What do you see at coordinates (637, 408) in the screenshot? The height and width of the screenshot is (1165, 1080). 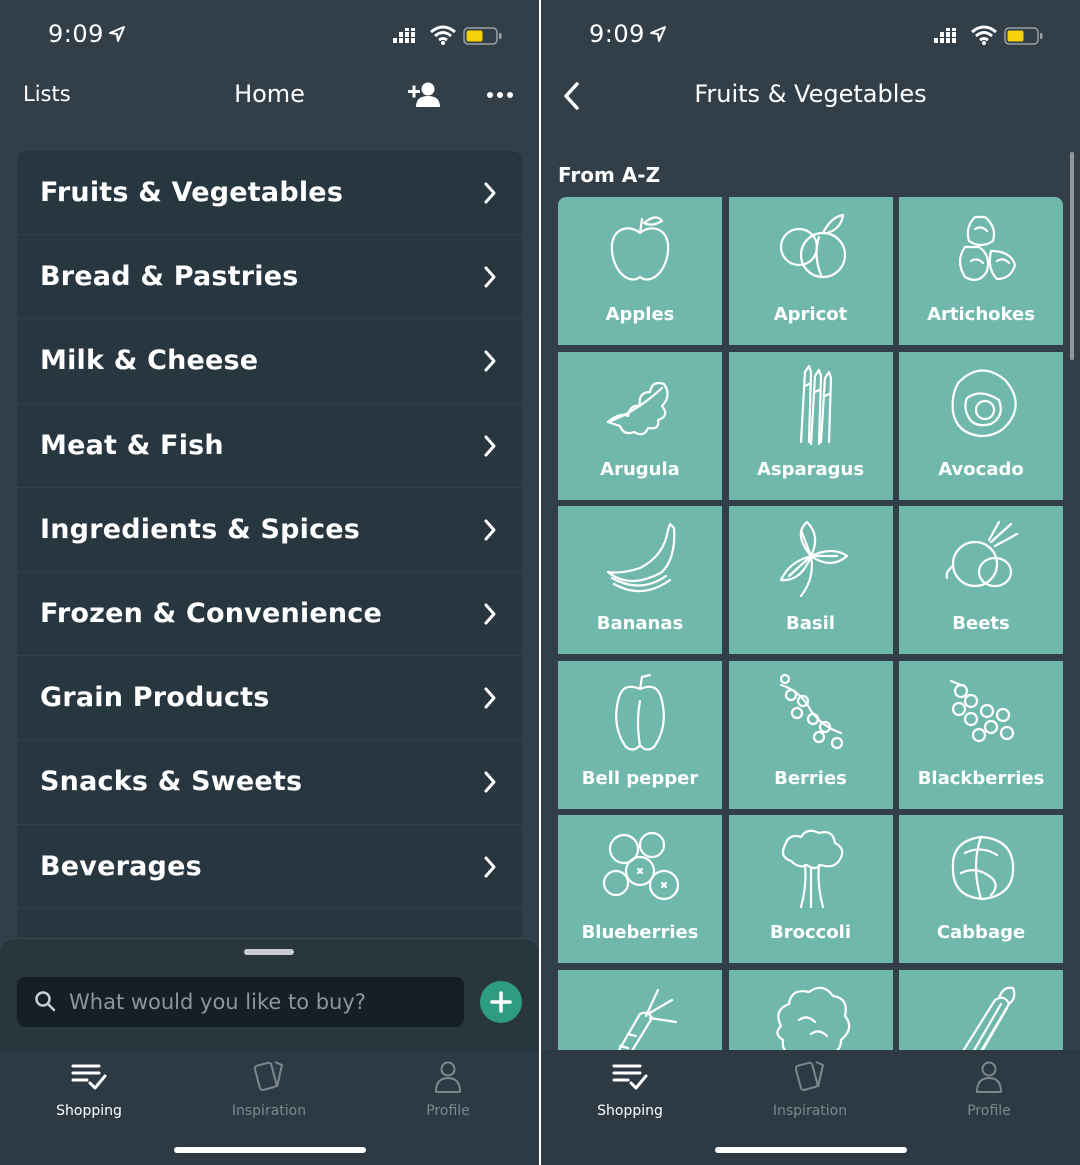 I see `arugula-icon` at bounding box center [637, 408].